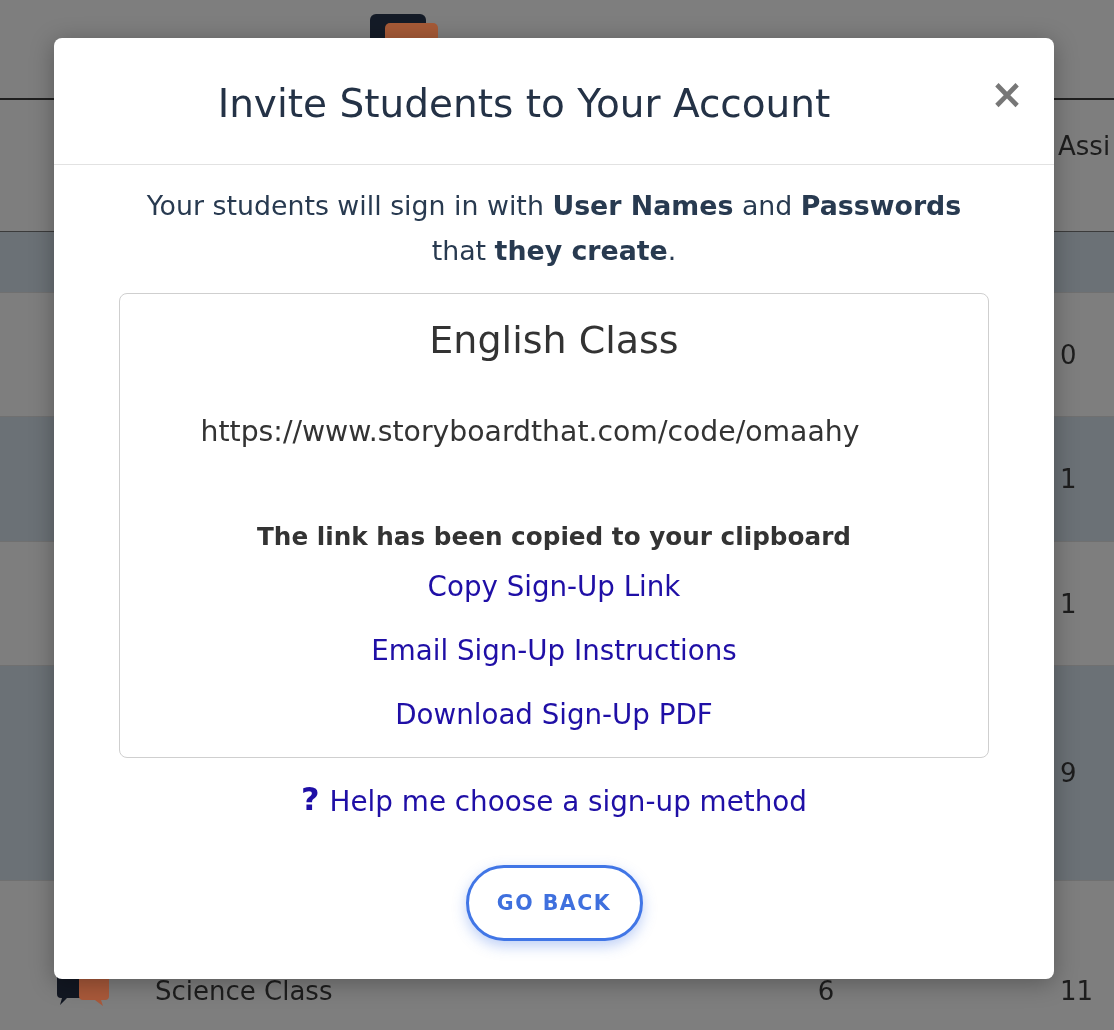  What do you see at coordinates (554, 228) in the screenshot?
I see `intro-text: Your students will sign in with User Names and Passwords that they create.` at bounding box center [554, 228].